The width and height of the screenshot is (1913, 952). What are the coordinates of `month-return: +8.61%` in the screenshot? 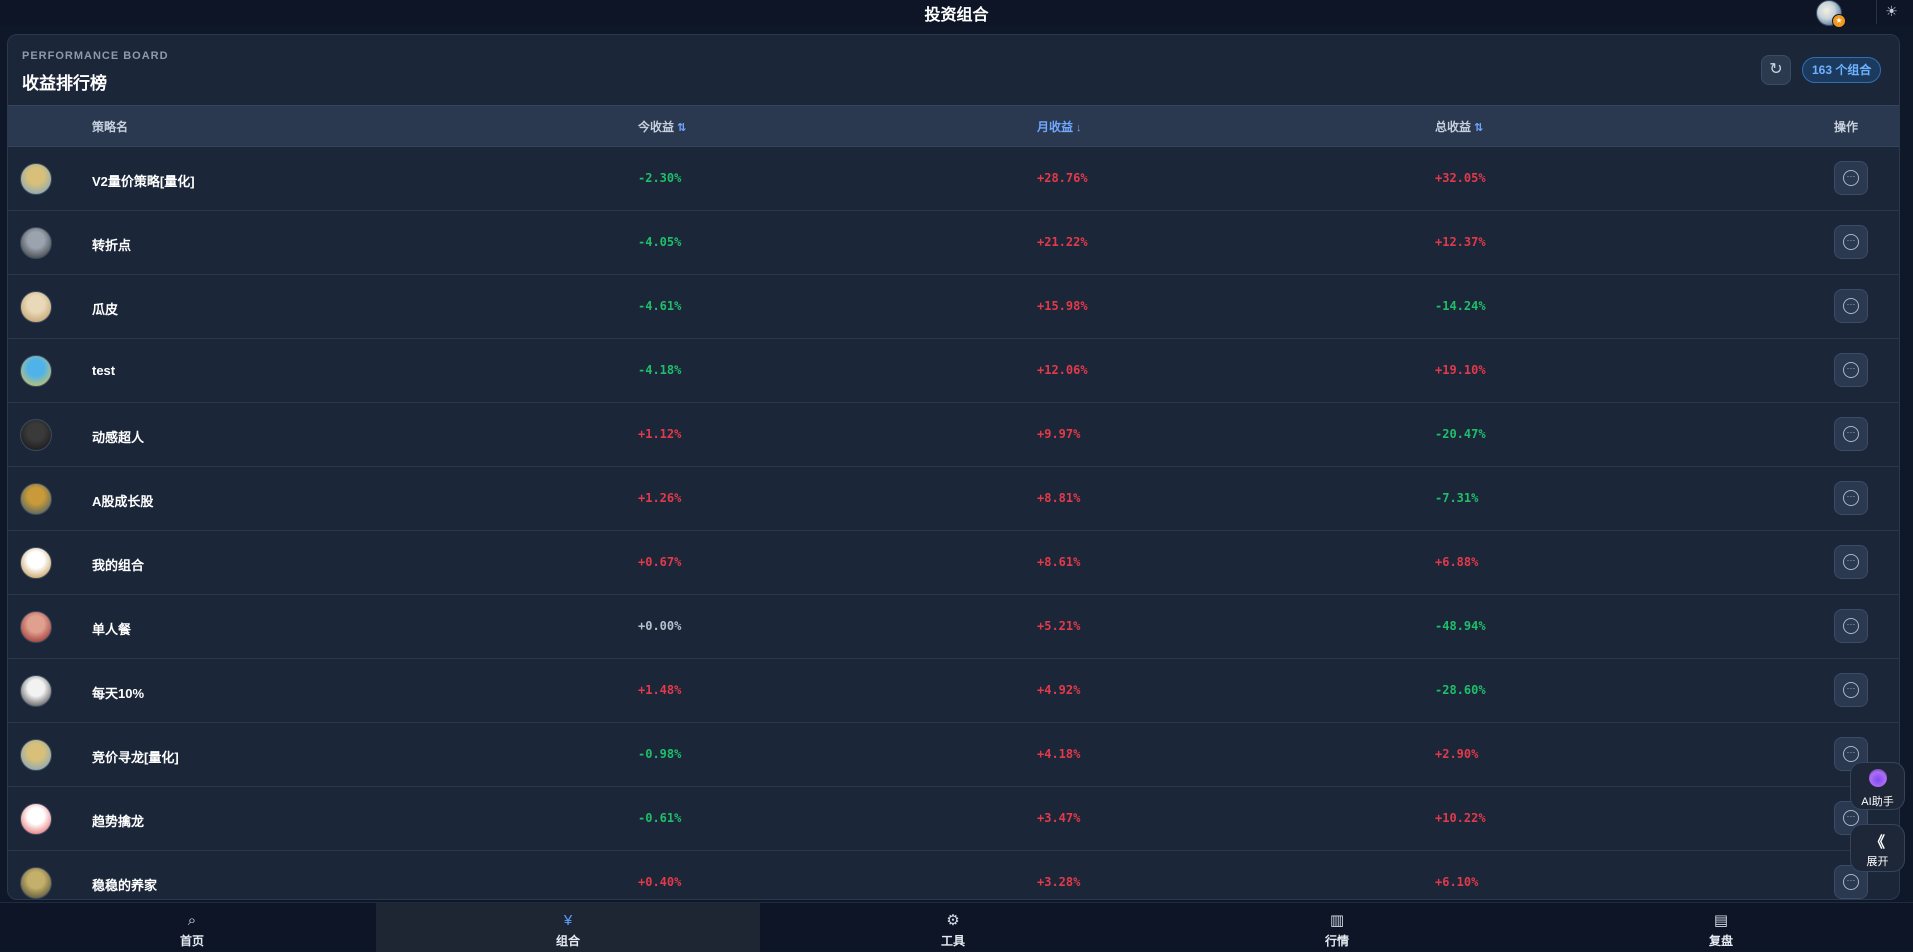 It's located at (1059, 562).